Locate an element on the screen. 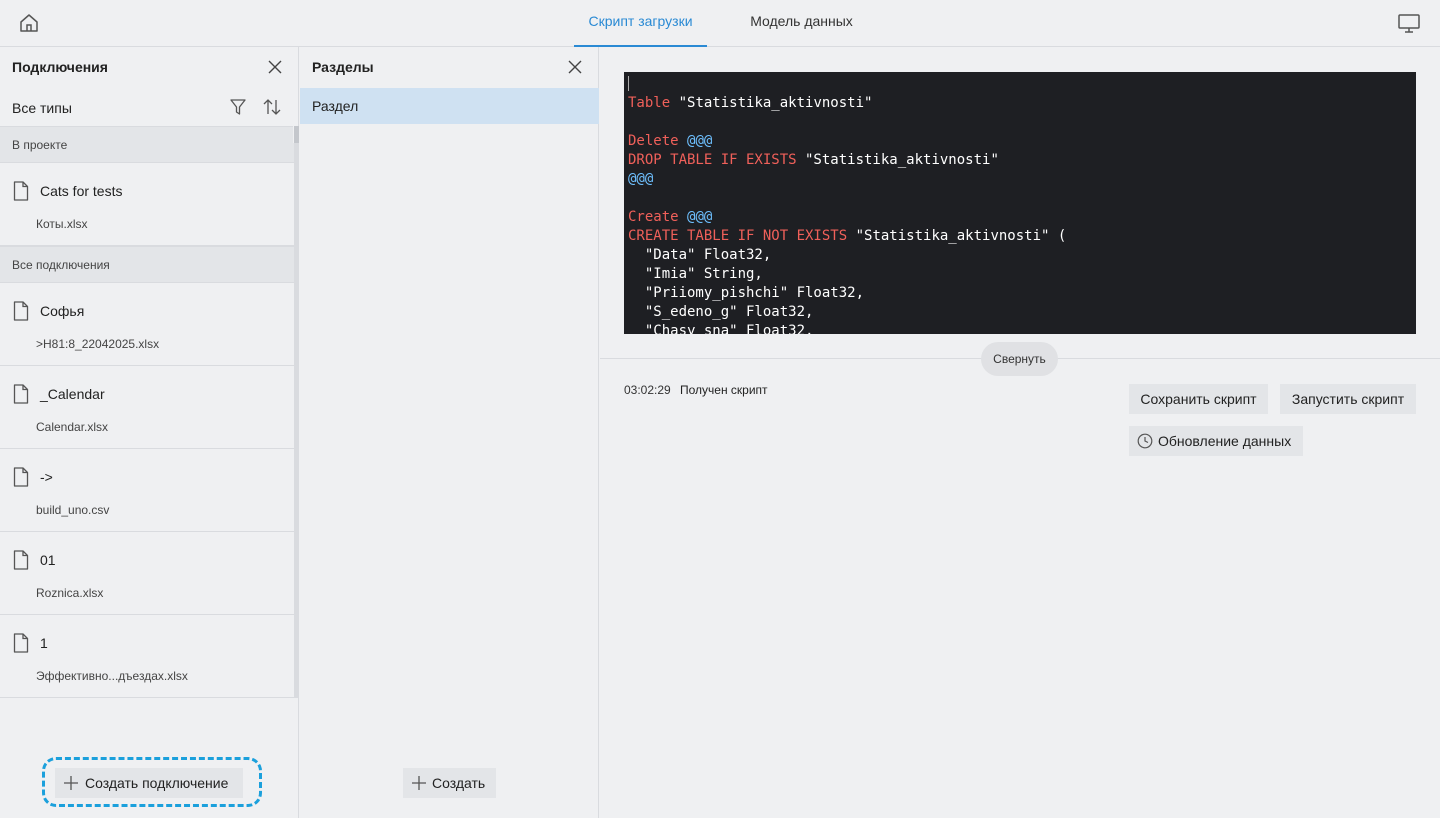 This screenshot has width=1440, height=818. section-item: Раздел is located at coordinates (449, 106).